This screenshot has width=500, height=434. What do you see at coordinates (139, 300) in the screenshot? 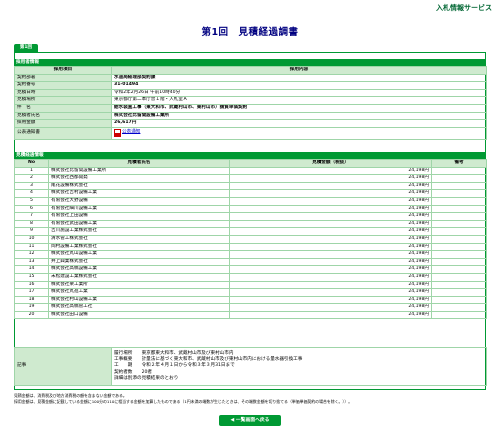
I see `bidder-name: 株式会社村山設備工業` at bounding box center [139, 300].